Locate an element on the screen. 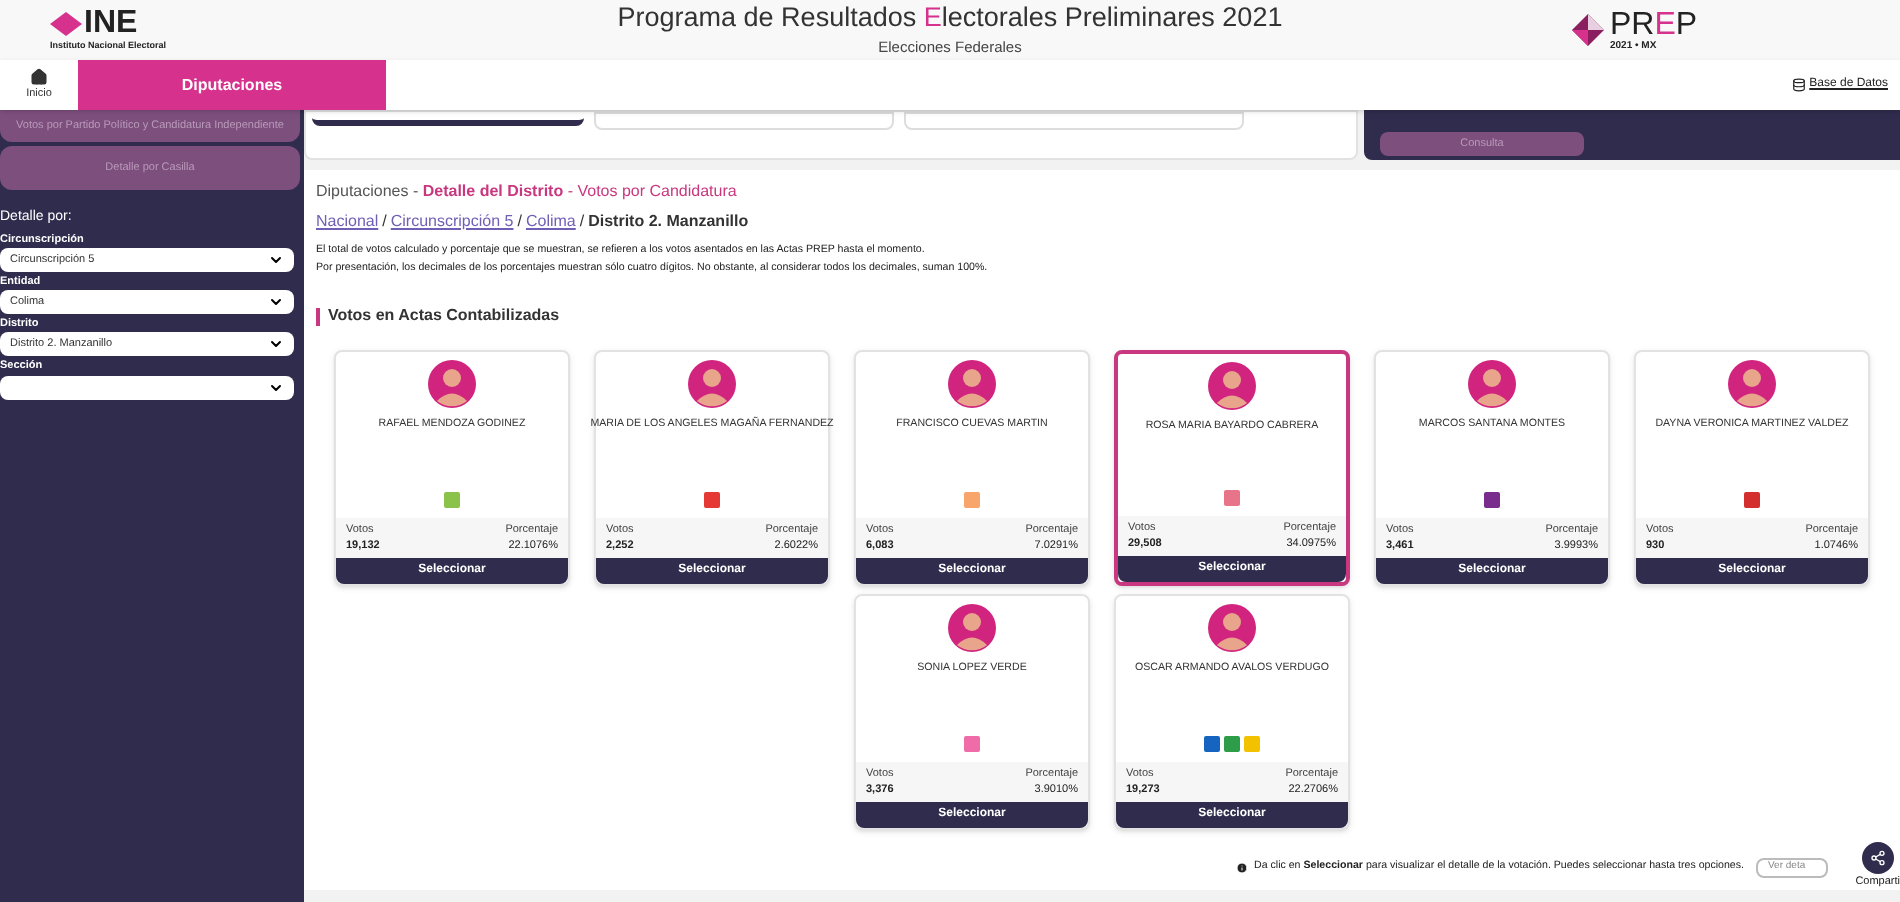 The width and height of the screenshot is (1900, 902). home-icon is located at coordinates (39, 76).